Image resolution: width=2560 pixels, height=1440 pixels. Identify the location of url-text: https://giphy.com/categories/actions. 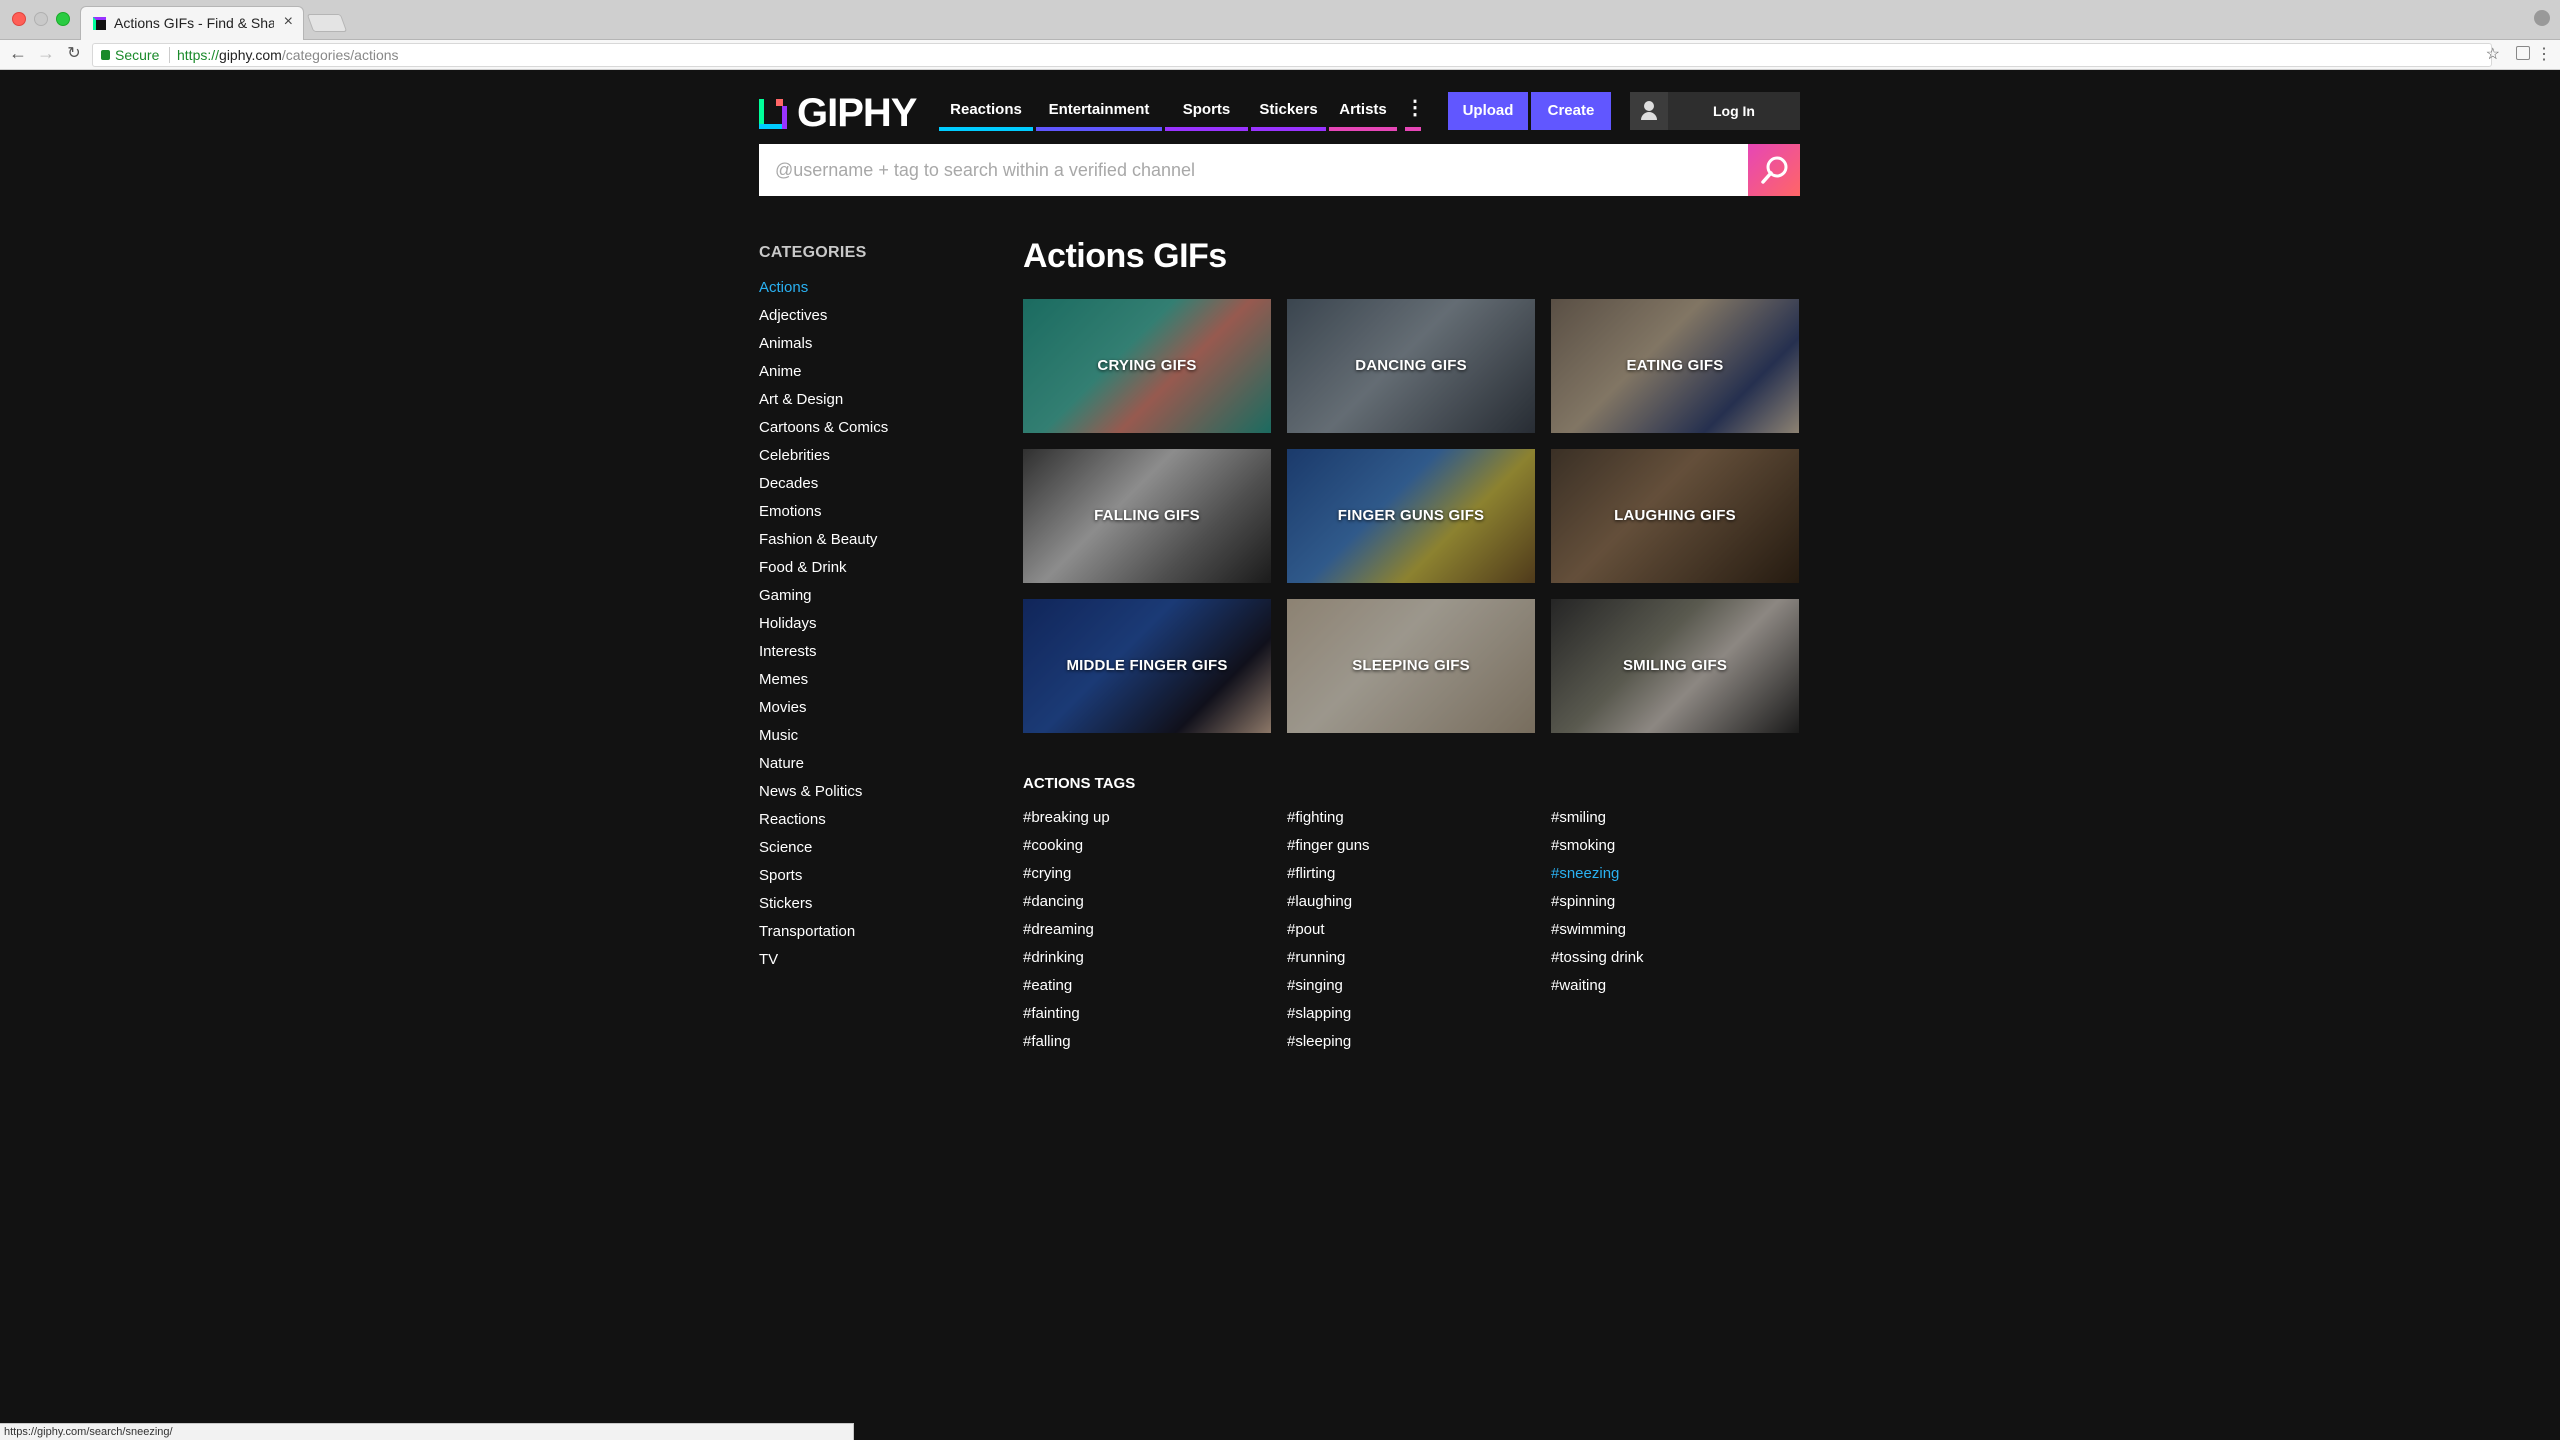
(288, 55).